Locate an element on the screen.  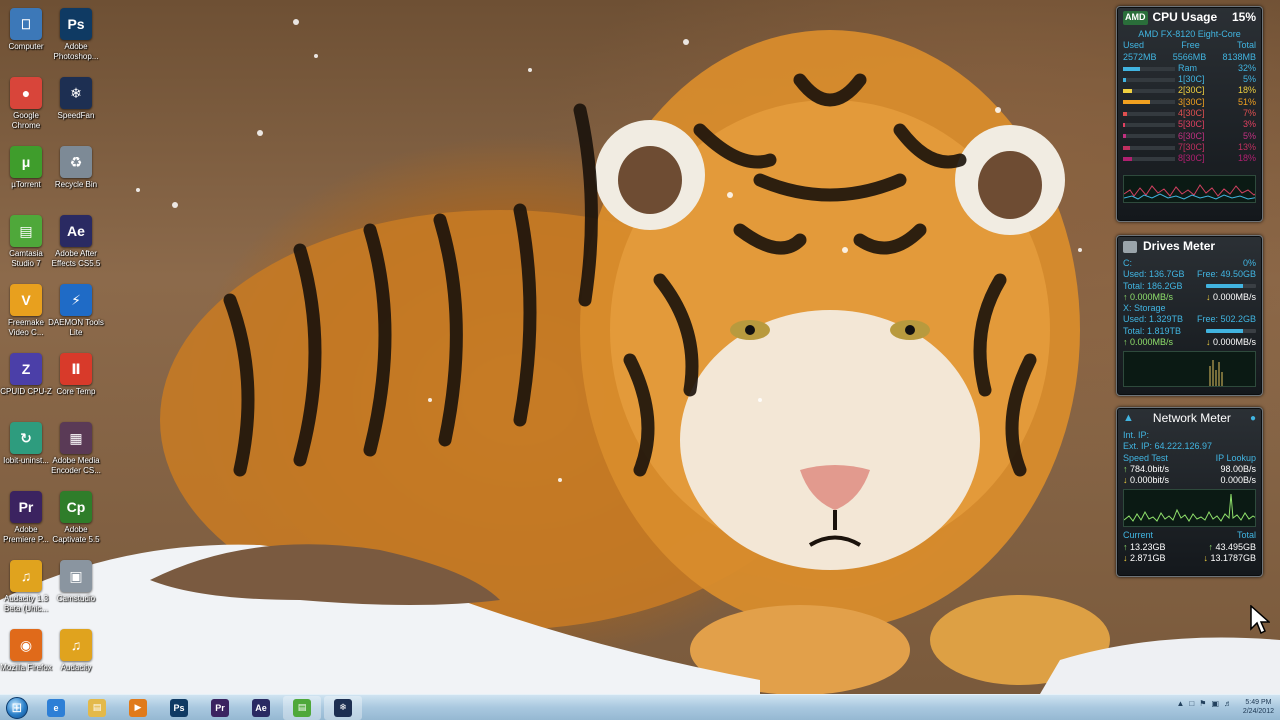
desktop-icon: ❄ SpeedFan is located at coordinates (76, 106).